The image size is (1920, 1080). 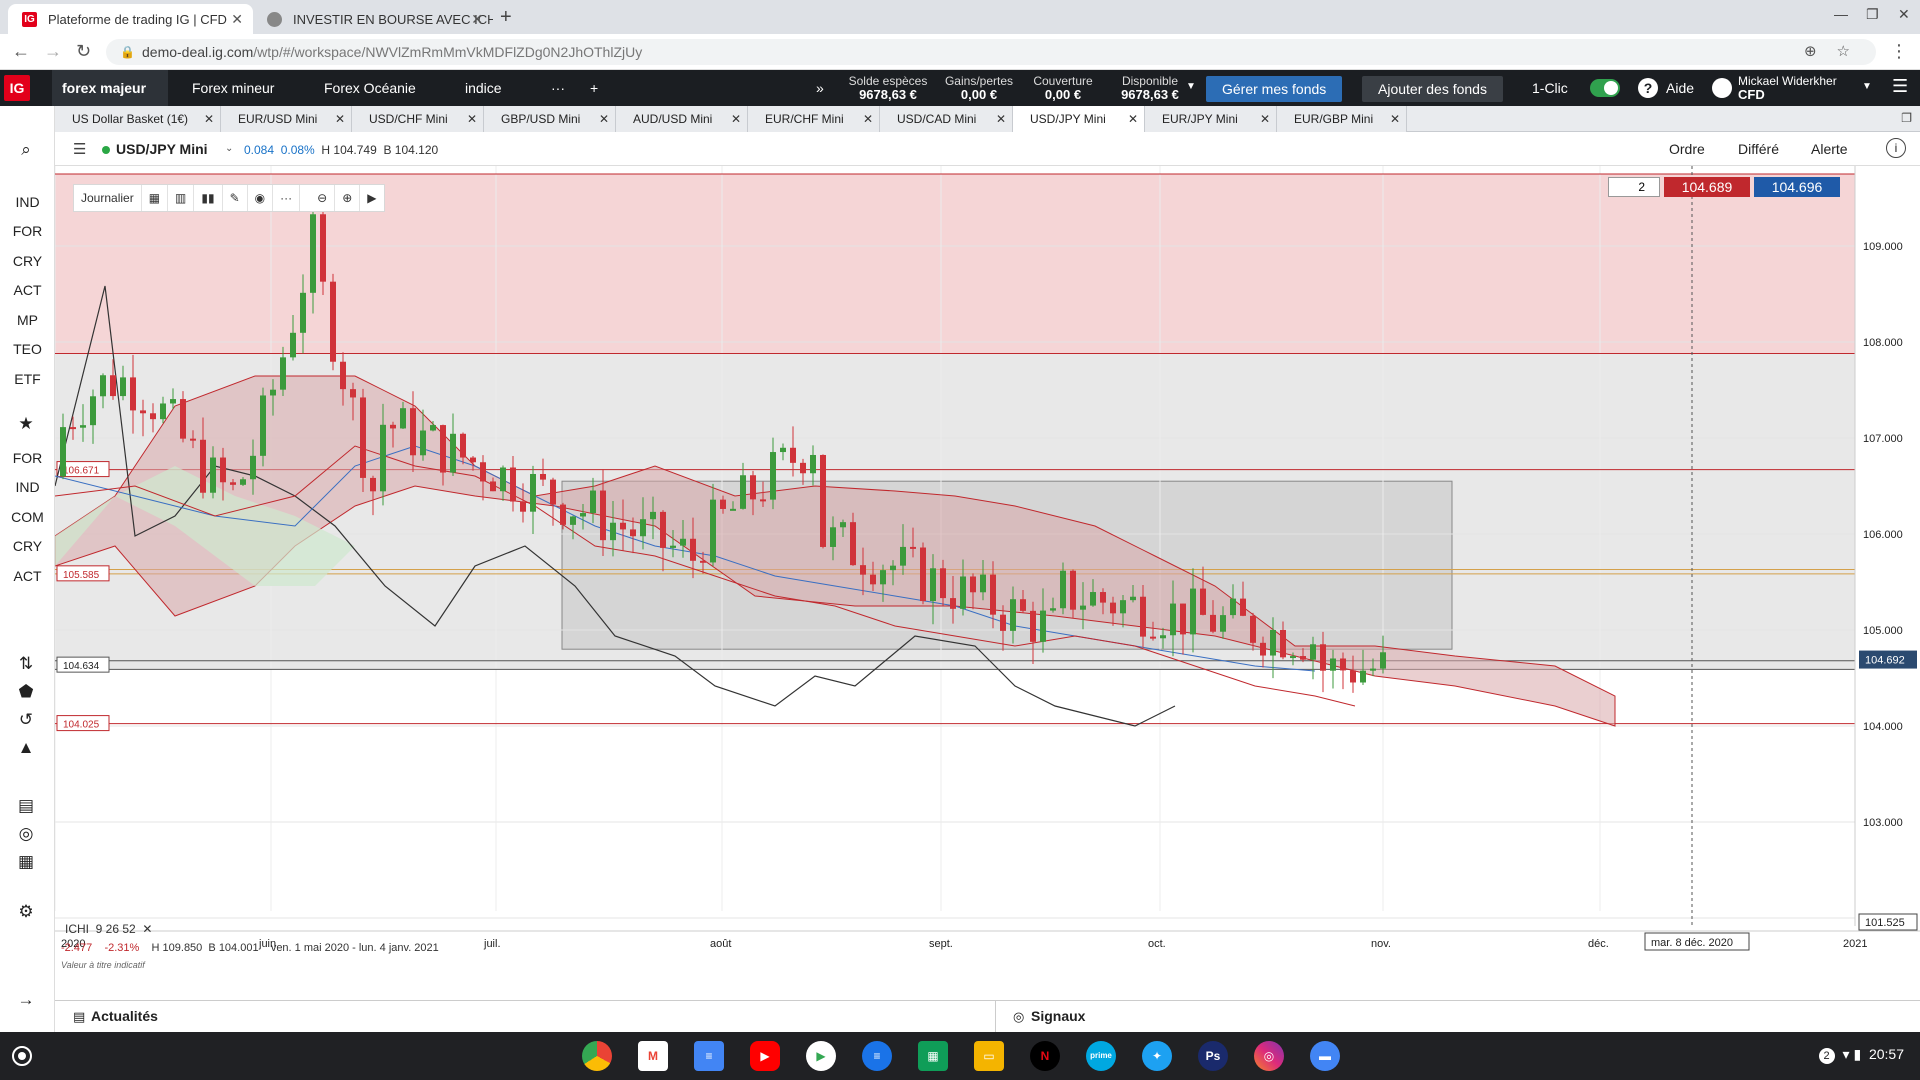 I want to click on workspace-tab-forex-majeur: forex majeur ▼, so click(x=110, y=101).